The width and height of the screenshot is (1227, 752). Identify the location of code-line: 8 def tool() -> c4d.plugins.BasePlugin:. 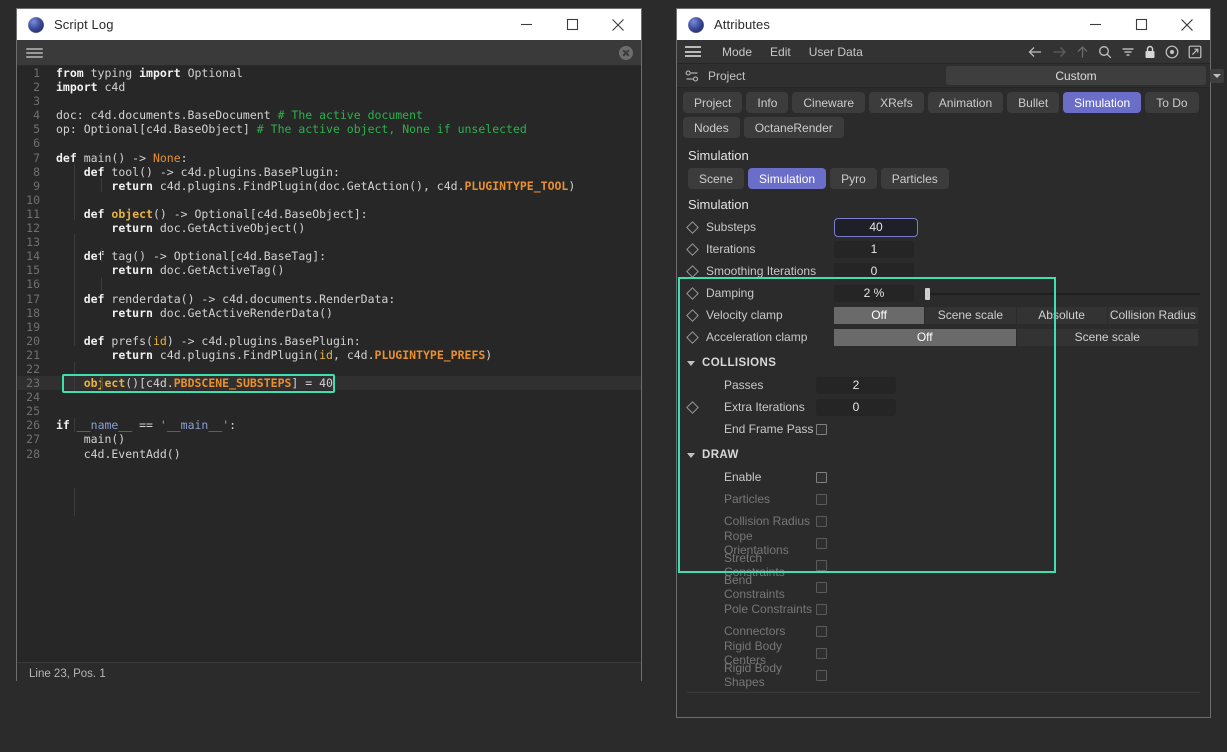
(329, 172).